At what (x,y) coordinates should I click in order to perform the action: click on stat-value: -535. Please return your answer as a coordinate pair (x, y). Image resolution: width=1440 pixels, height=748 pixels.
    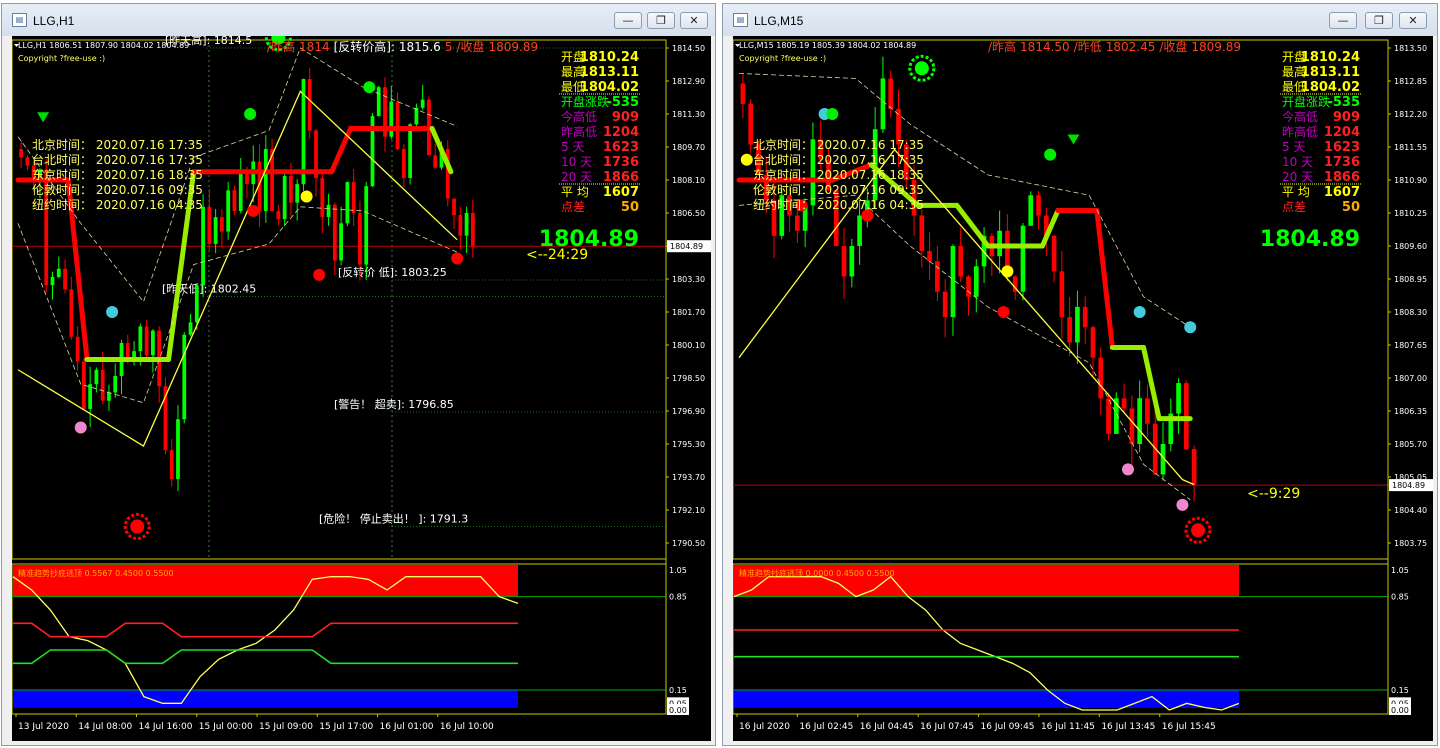
    Looking at the image, I should click on (1343, 102).